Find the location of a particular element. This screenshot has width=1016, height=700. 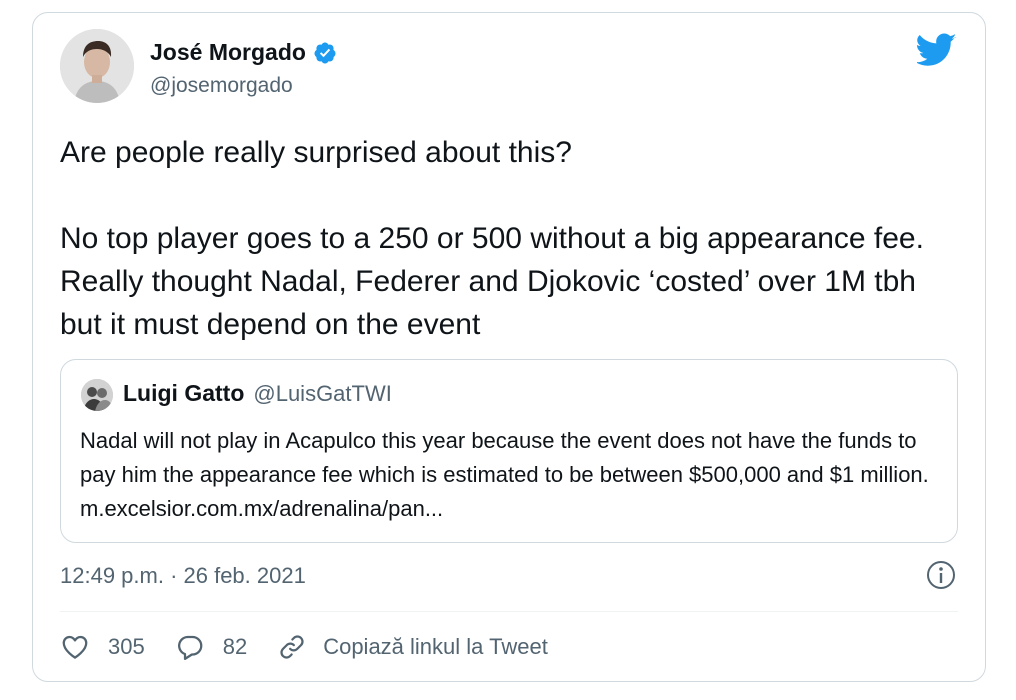

author-name: José Morgado is located at coordinates (228, 52).